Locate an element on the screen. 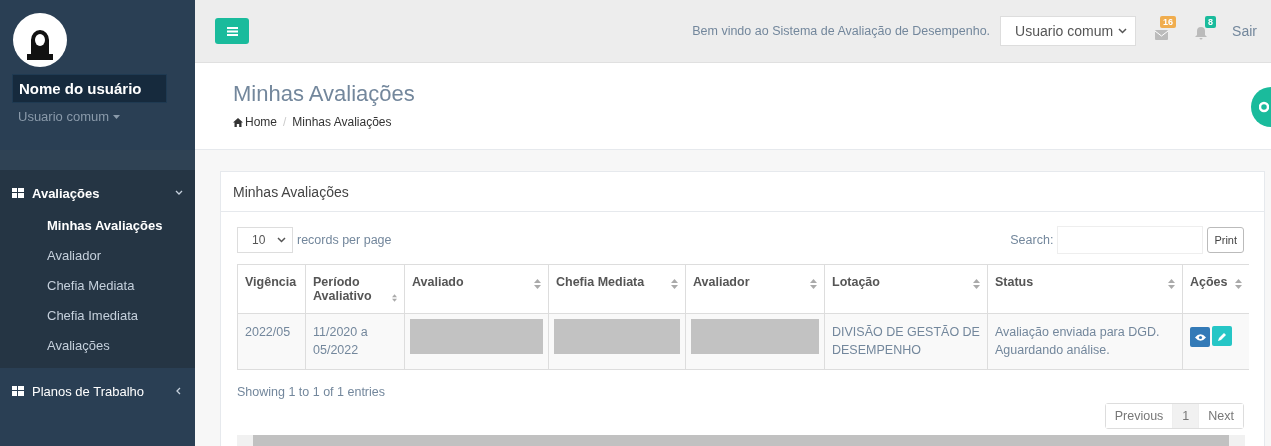 Image resolution: width=1271 pixels, height=446 pixels. panel-title: Minhas Avaliações is located at coordinates (742, 192).